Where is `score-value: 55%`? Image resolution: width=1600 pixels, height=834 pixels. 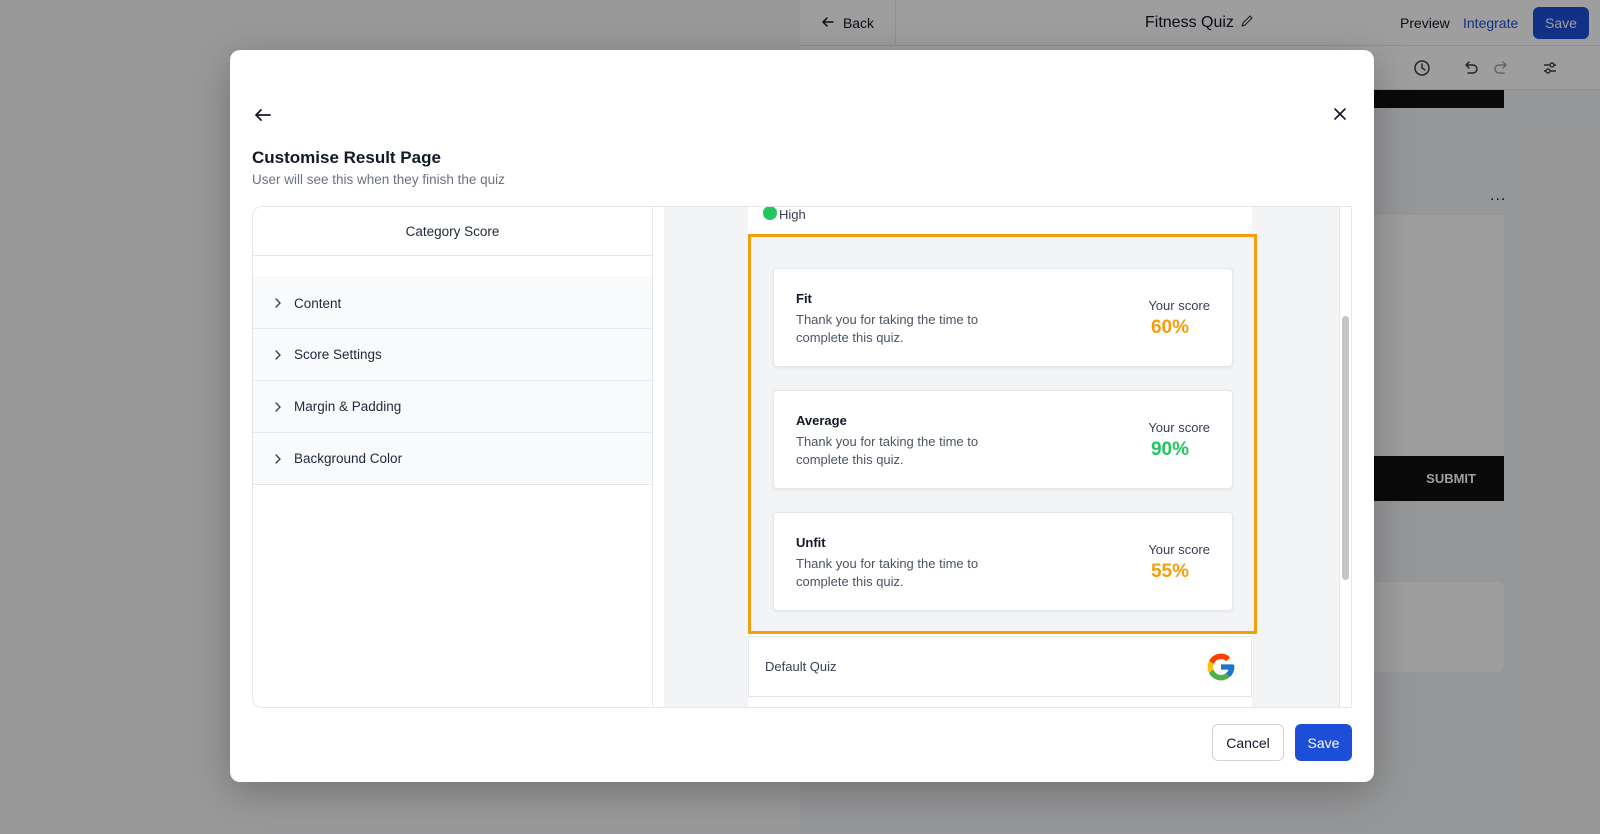 score-value: 55% is located at coordinates (1170, 571).